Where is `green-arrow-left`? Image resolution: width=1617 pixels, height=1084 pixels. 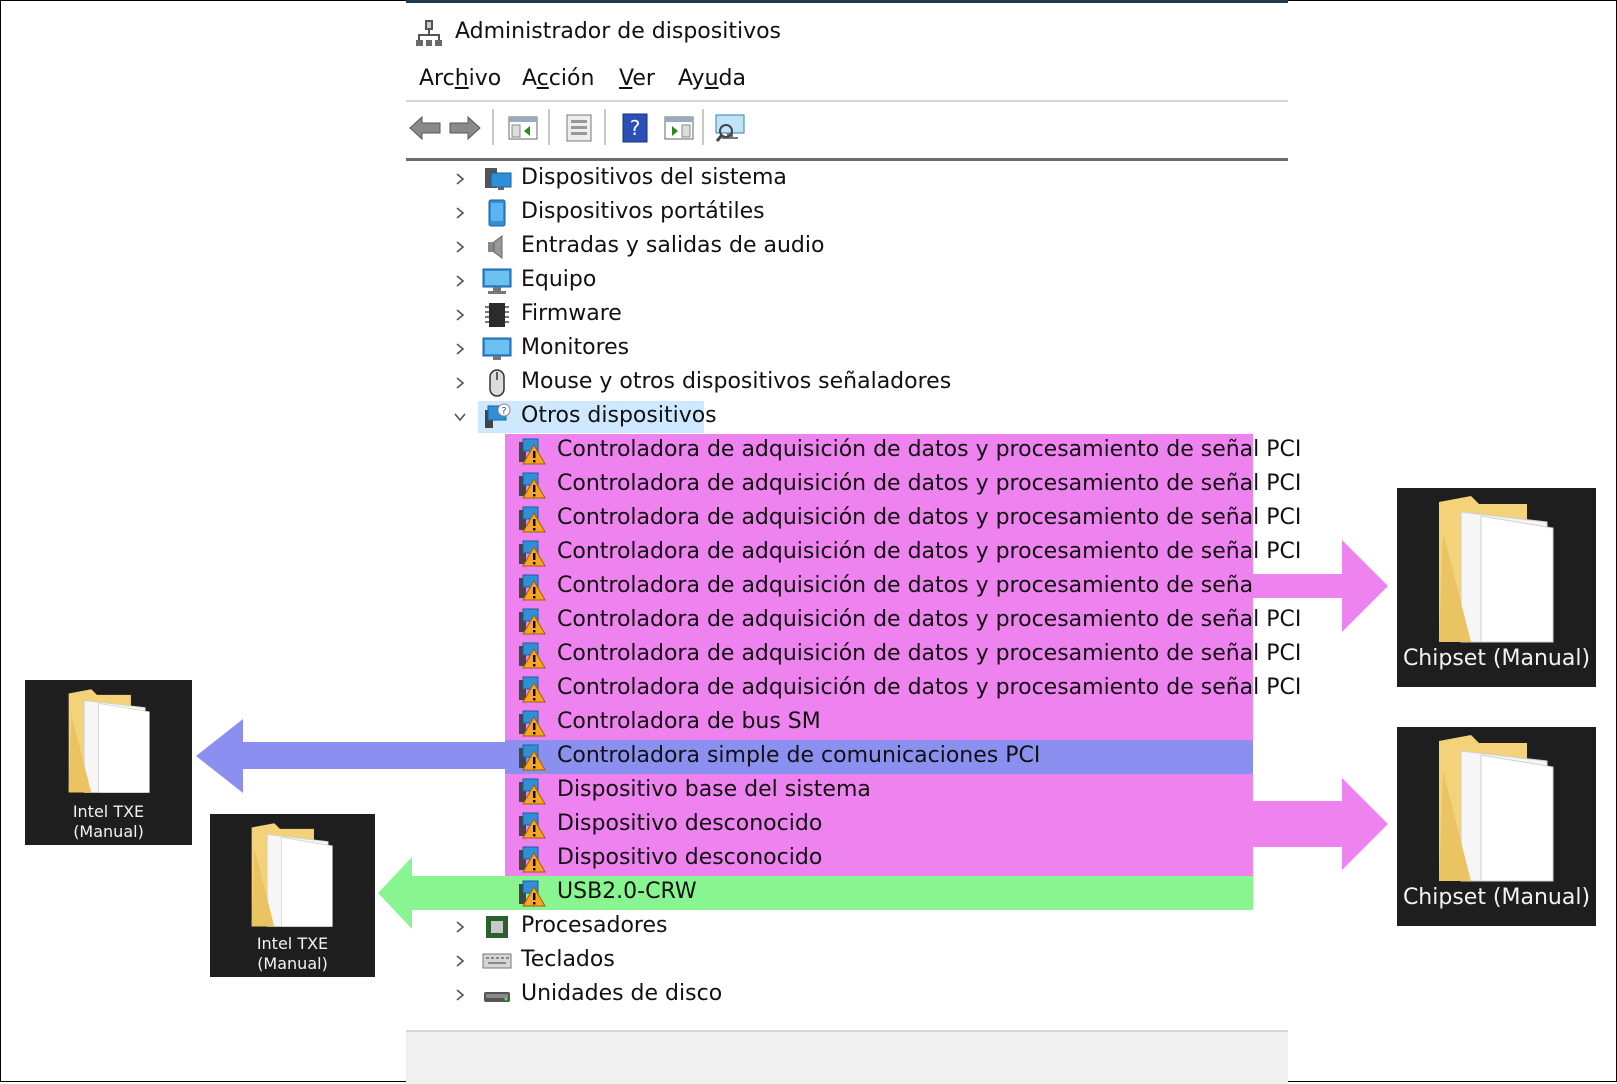
green-arrow-left is located at coordinates (441, 893).